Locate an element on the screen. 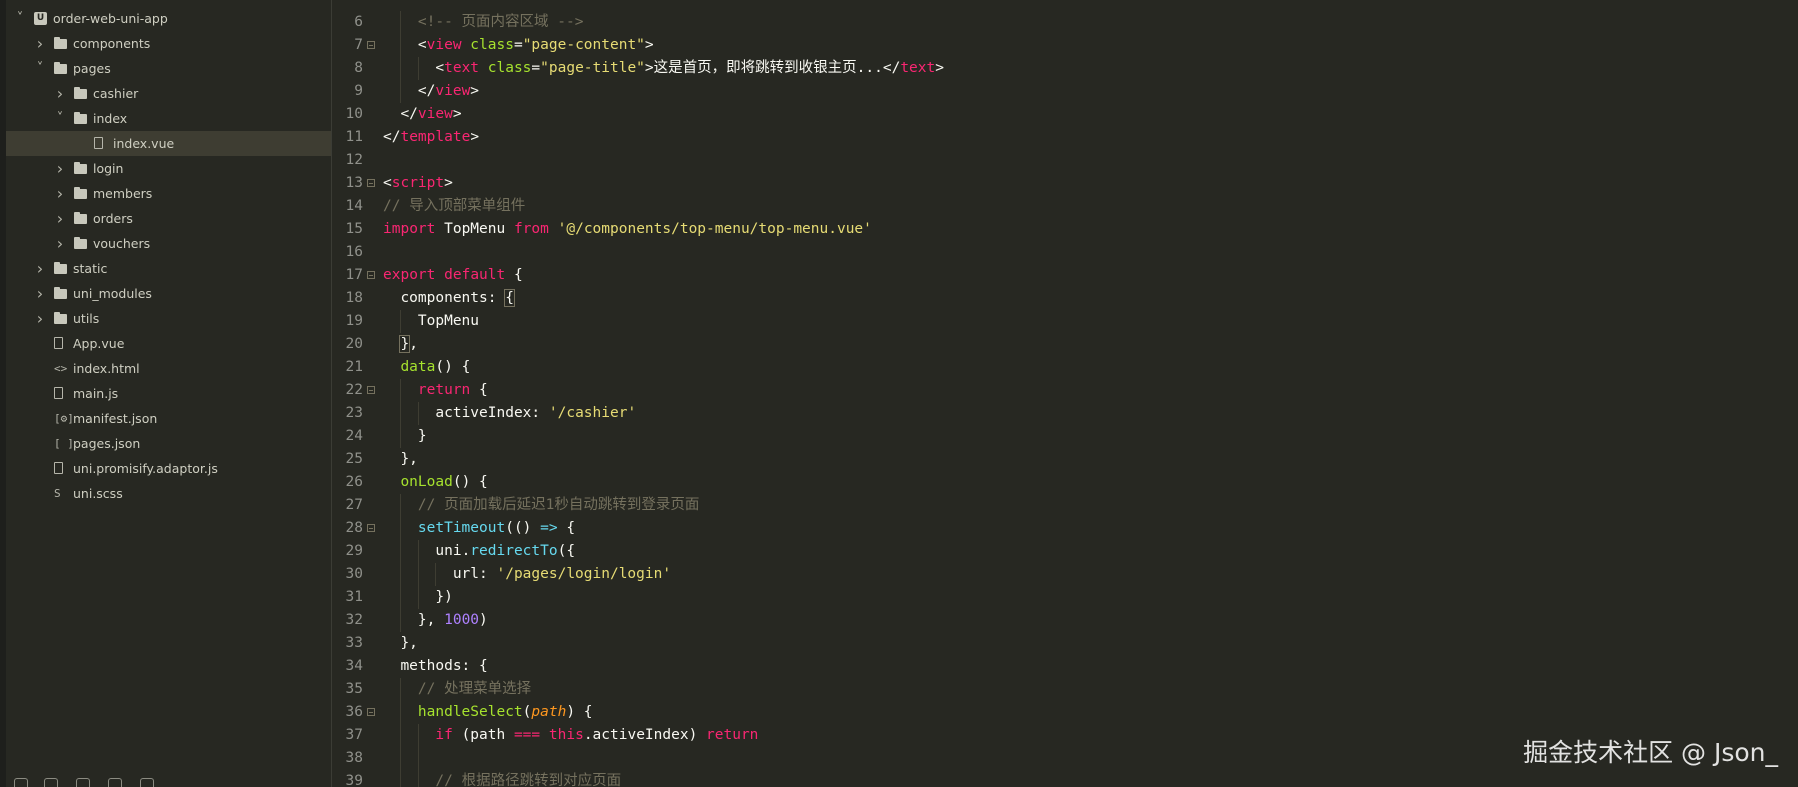 The image size is (1798, 787). tree-item: › utils is located at coordinates (168, 318).